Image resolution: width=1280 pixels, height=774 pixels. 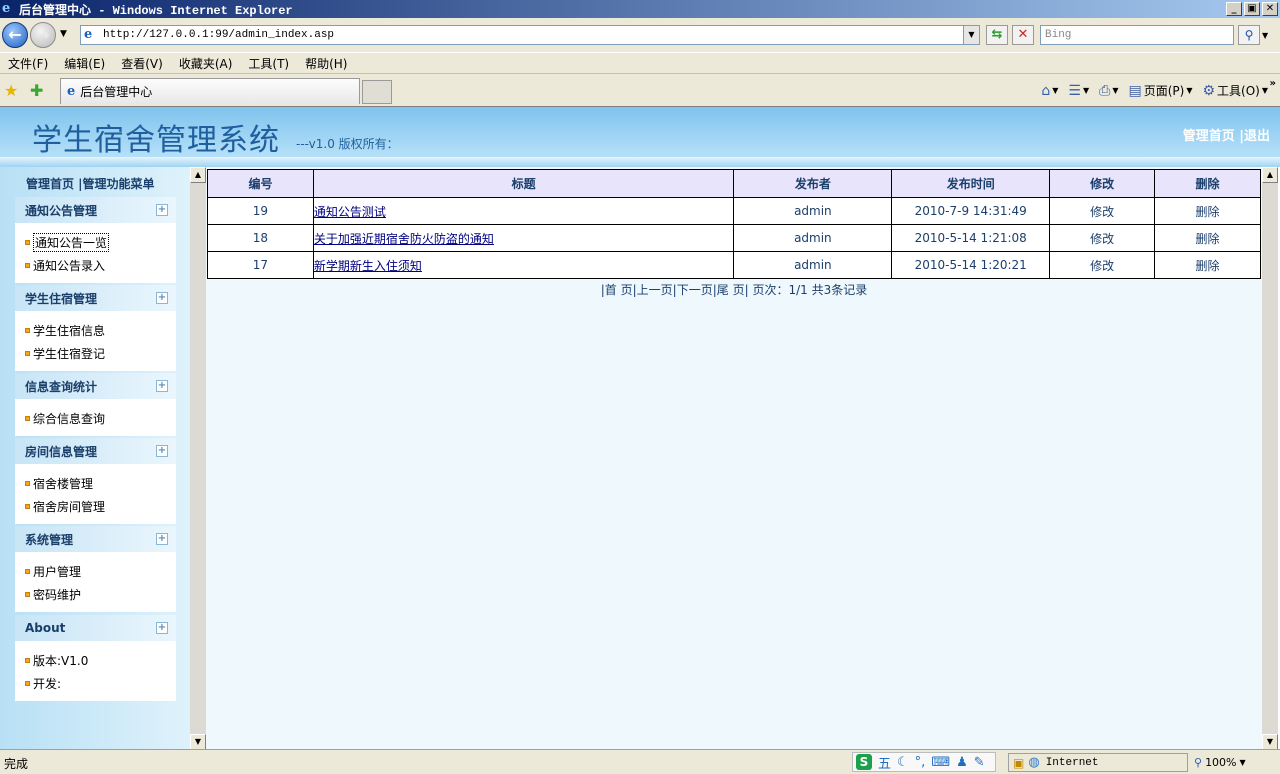 I want to click on forward-button: →, so click(x=43, y=35).